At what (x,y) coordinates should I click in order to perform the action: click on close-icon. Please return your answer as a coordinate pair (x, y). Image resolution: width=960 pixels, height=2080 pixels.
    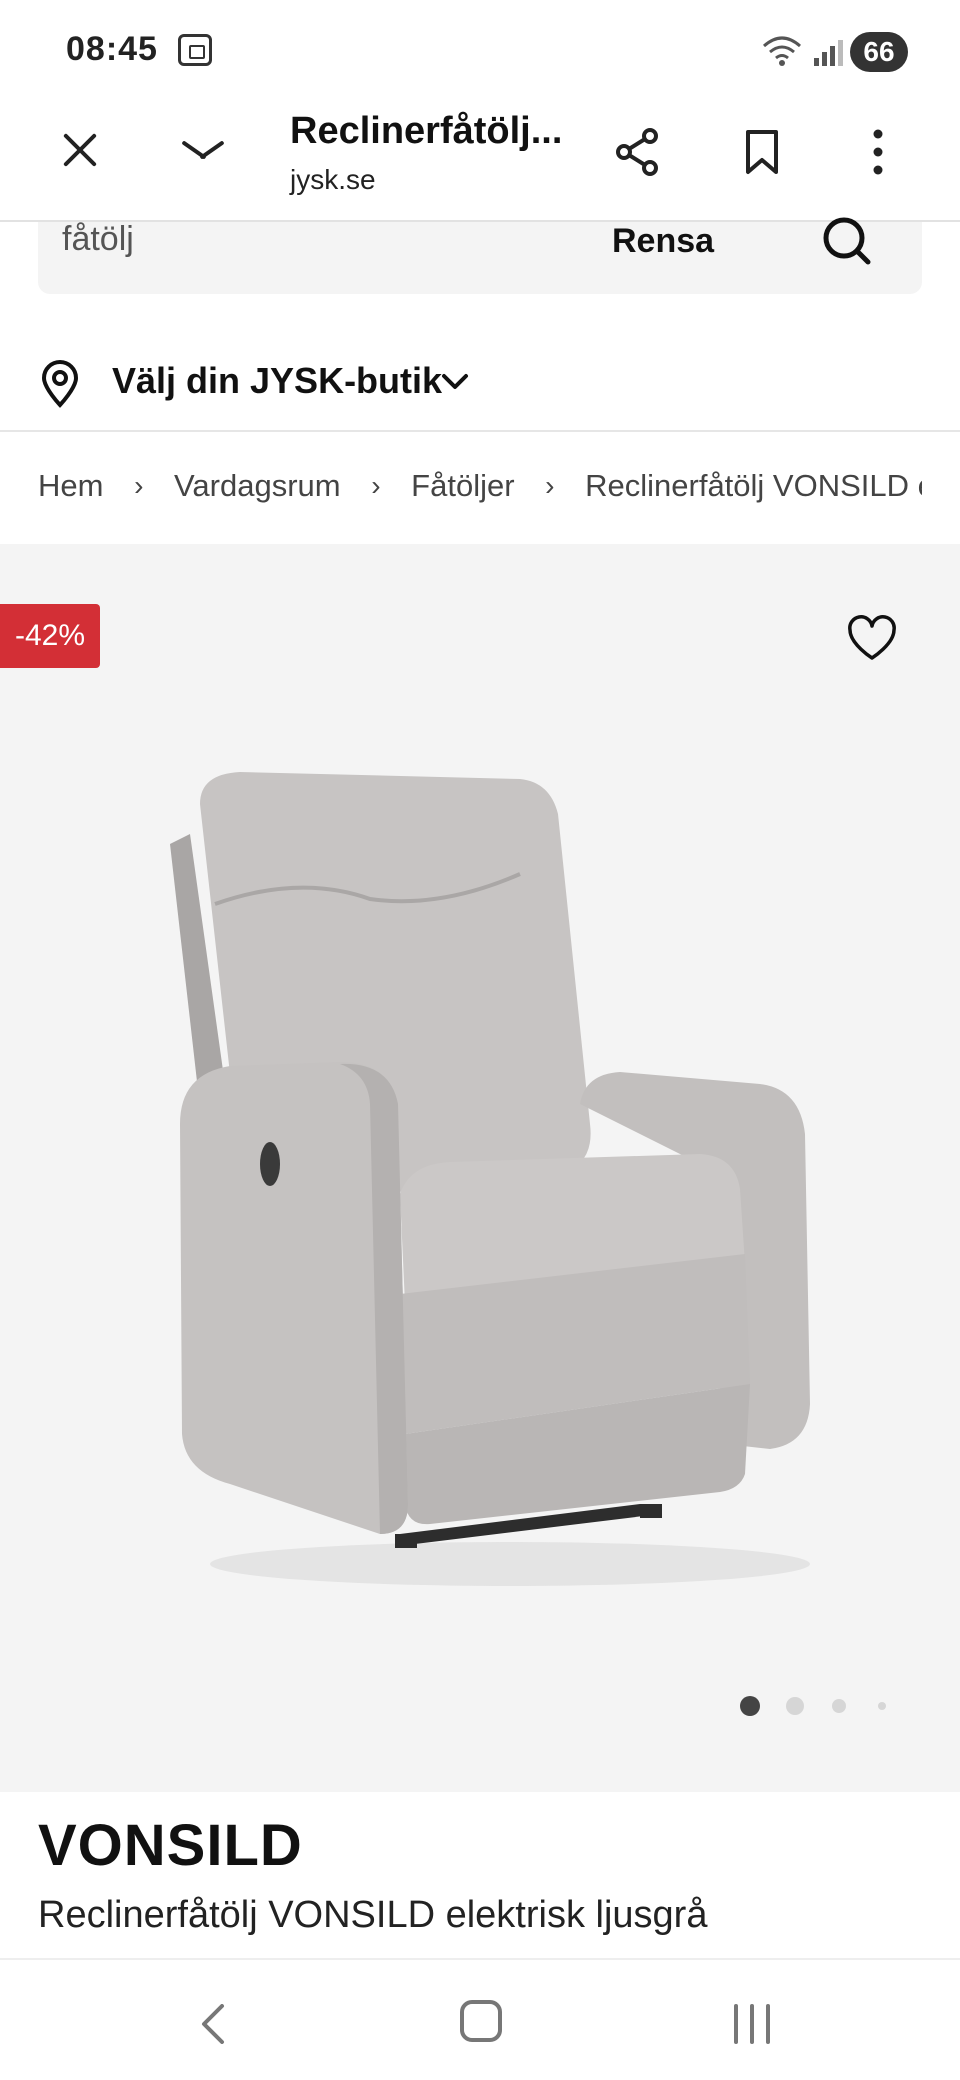
    Looking at the image, I should click on (80, 150).